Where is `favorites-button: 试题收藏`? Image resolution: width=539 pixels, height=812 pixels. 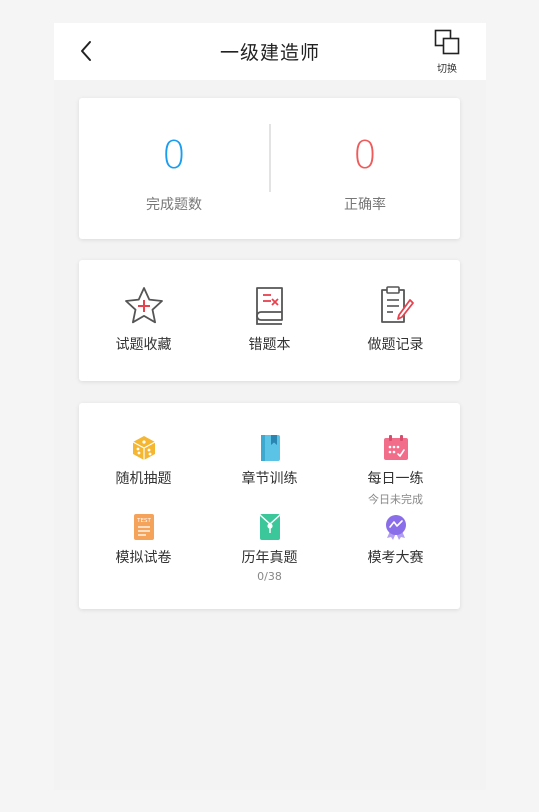
favorites-button: 试题收藏 is located at coordinates (143, 324).